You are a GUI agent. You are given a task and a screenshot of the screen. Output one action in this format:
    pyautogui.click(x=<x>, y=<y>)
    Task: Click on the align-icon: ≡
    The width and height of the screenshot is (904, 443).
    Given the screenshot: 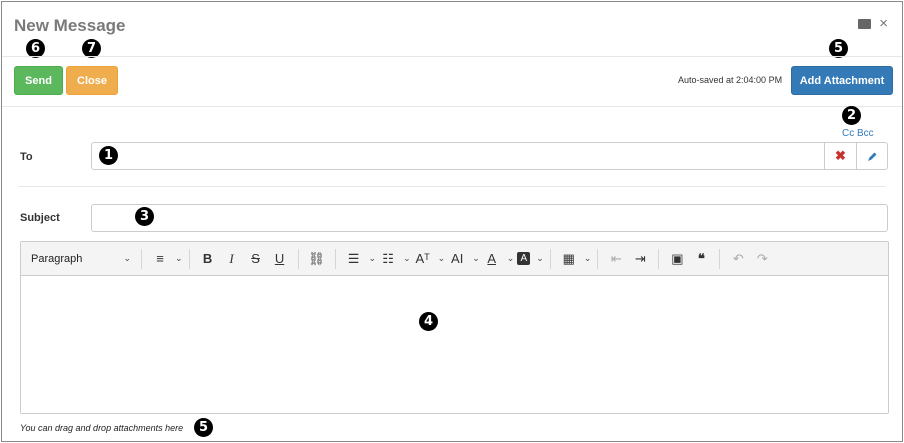 What is the action you would take?
    pyautogui.click(x=160, y=259)
    